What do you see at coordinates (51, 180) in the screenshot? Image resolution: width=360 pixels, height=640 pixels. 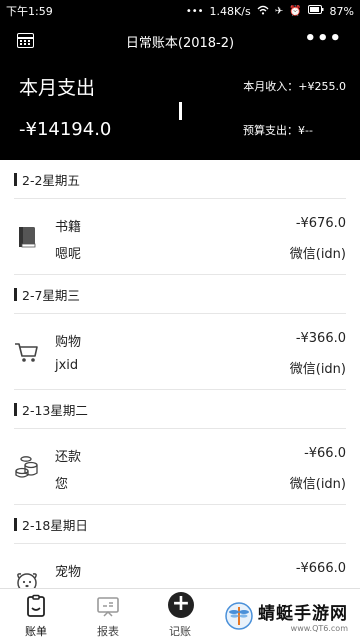 I see `date-label: 2-2星期五` at bounding box center [51, 180].